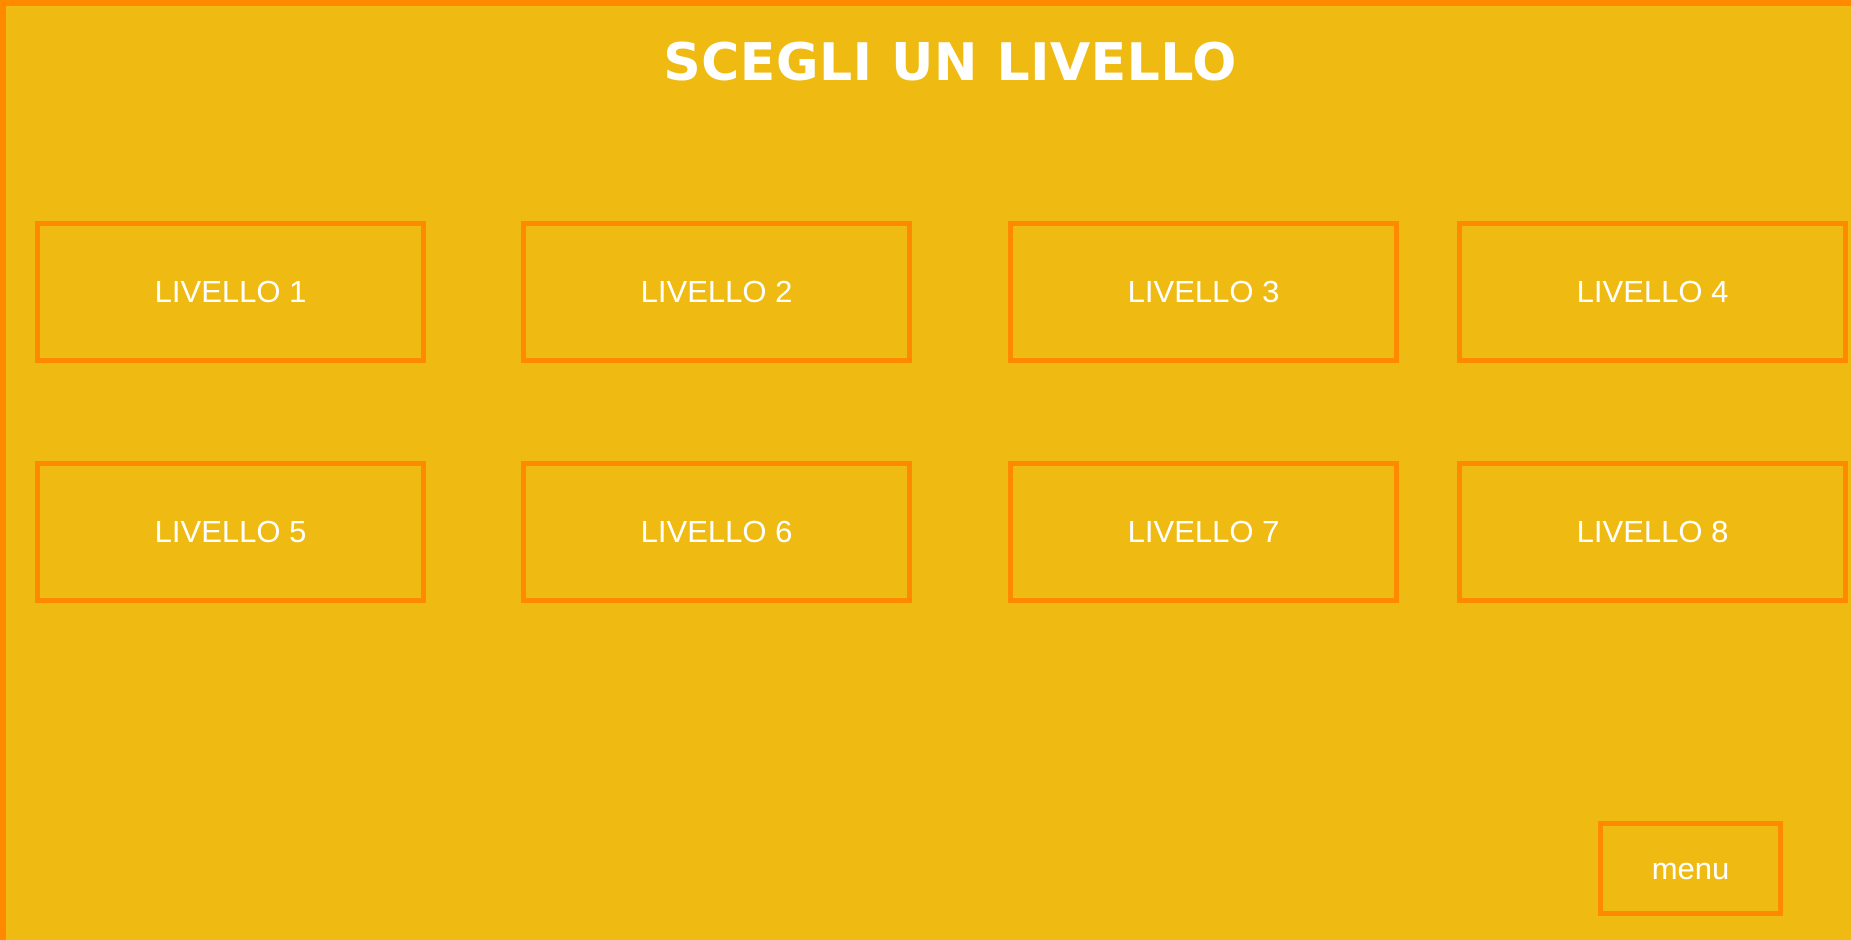 This screenshot has height=940, width=1851. Describe the element at coordinates (1203, 292) in the screenshot. I see `level-3-button: LIVELLO 3` at that location.